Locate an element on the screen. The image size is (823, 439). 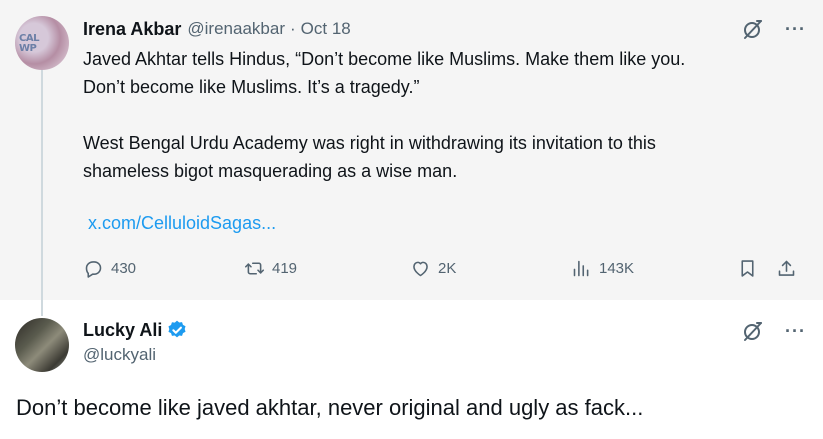
tweet-date: Oct 18 is located at coordinates (326, 28).